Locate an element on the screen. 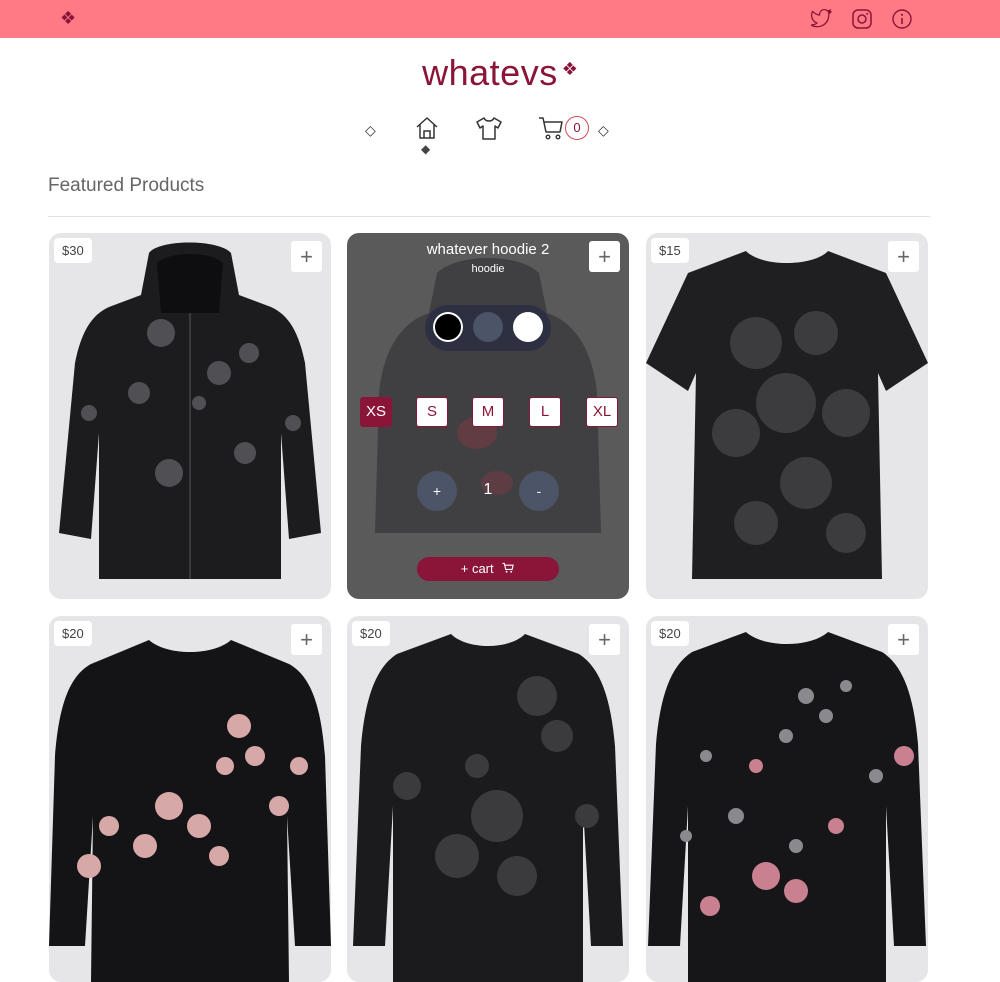 The width and height of the screenshot is (1000, 982). swatch-slate is located at coordinates (488, 327).